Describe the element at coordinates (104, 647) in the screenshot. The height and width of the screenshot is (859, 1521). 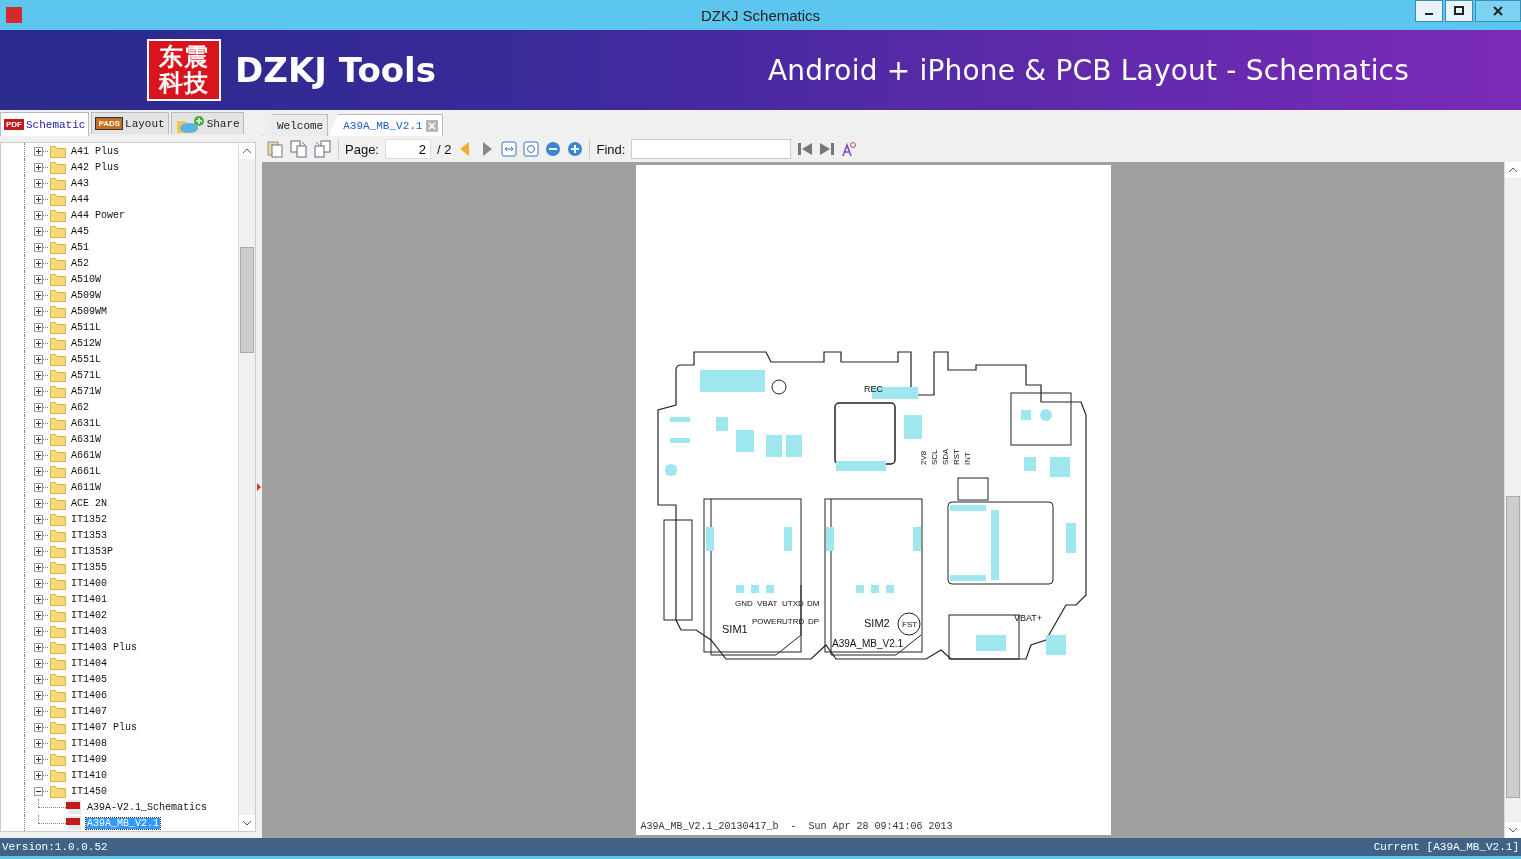
I see `tree-item: IT1403 Plus` at that location.